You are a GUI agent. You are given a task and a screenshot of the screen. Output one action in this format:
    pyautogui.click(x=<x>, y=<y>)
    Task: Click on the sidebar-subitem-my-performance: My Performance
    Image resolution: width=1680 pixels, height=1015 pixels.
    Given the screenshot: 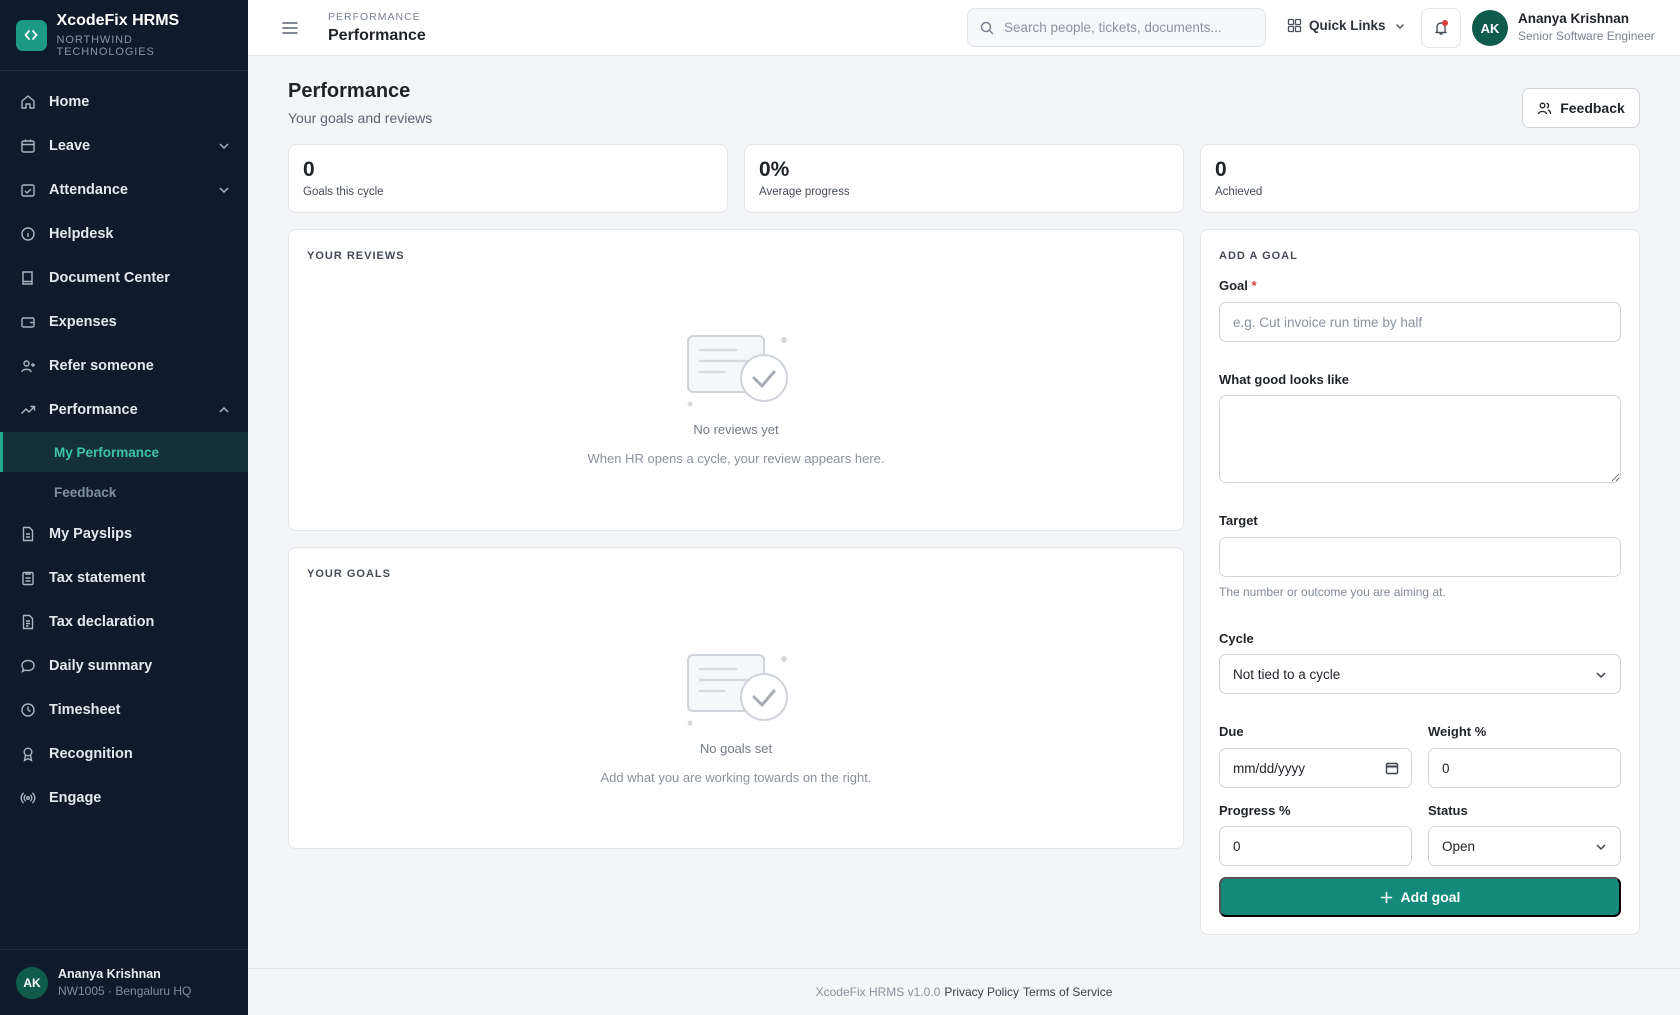 What is the action you would take?
    pyautogui.click(x=124, y=452)
    